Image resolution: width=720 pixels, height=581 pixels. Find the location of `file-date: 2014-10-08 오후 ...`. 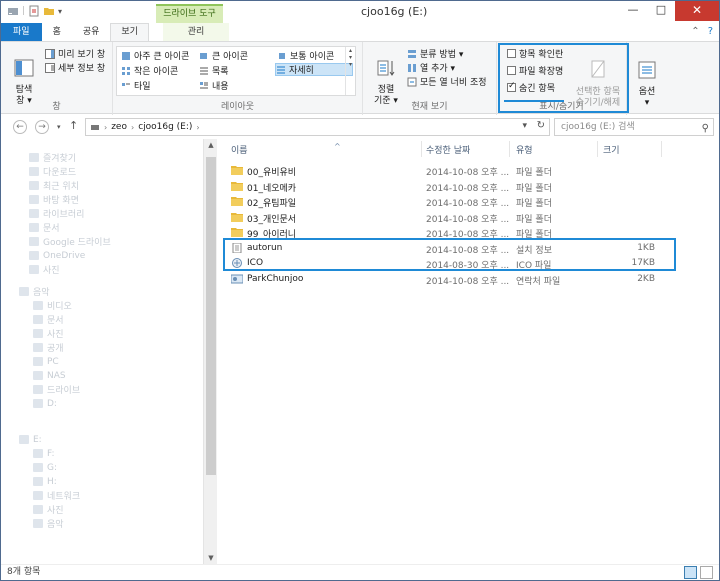

file-date: 2014-10-08 오후 ... is located at coordinates (468, 173).